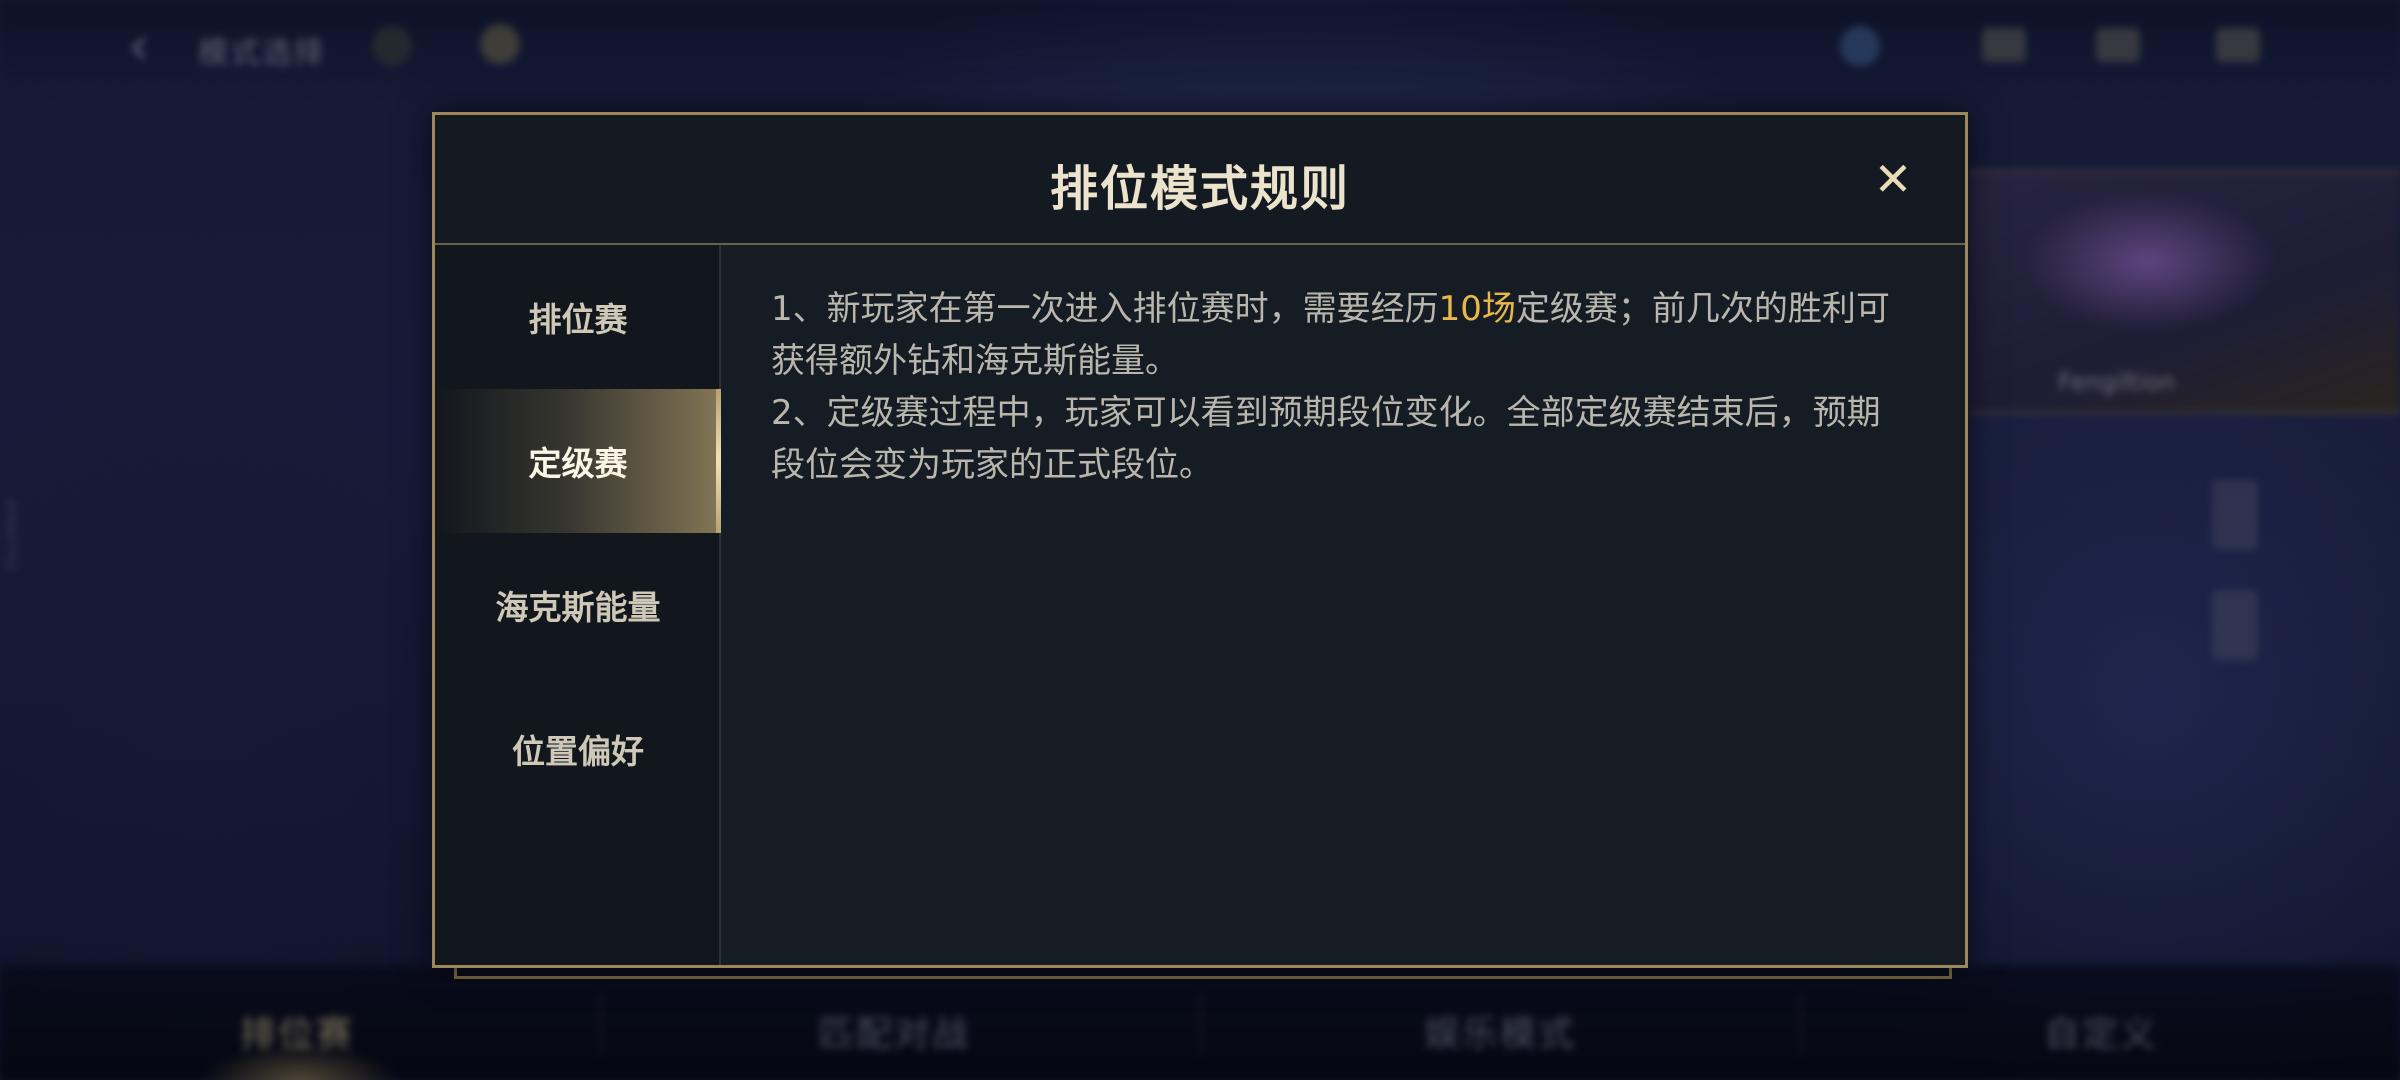 This screenshot has width=2400, height=1080. Describe the element at coordinates (578, 463) in the screenshot. I see `tab-label: 定级赛` at that location.